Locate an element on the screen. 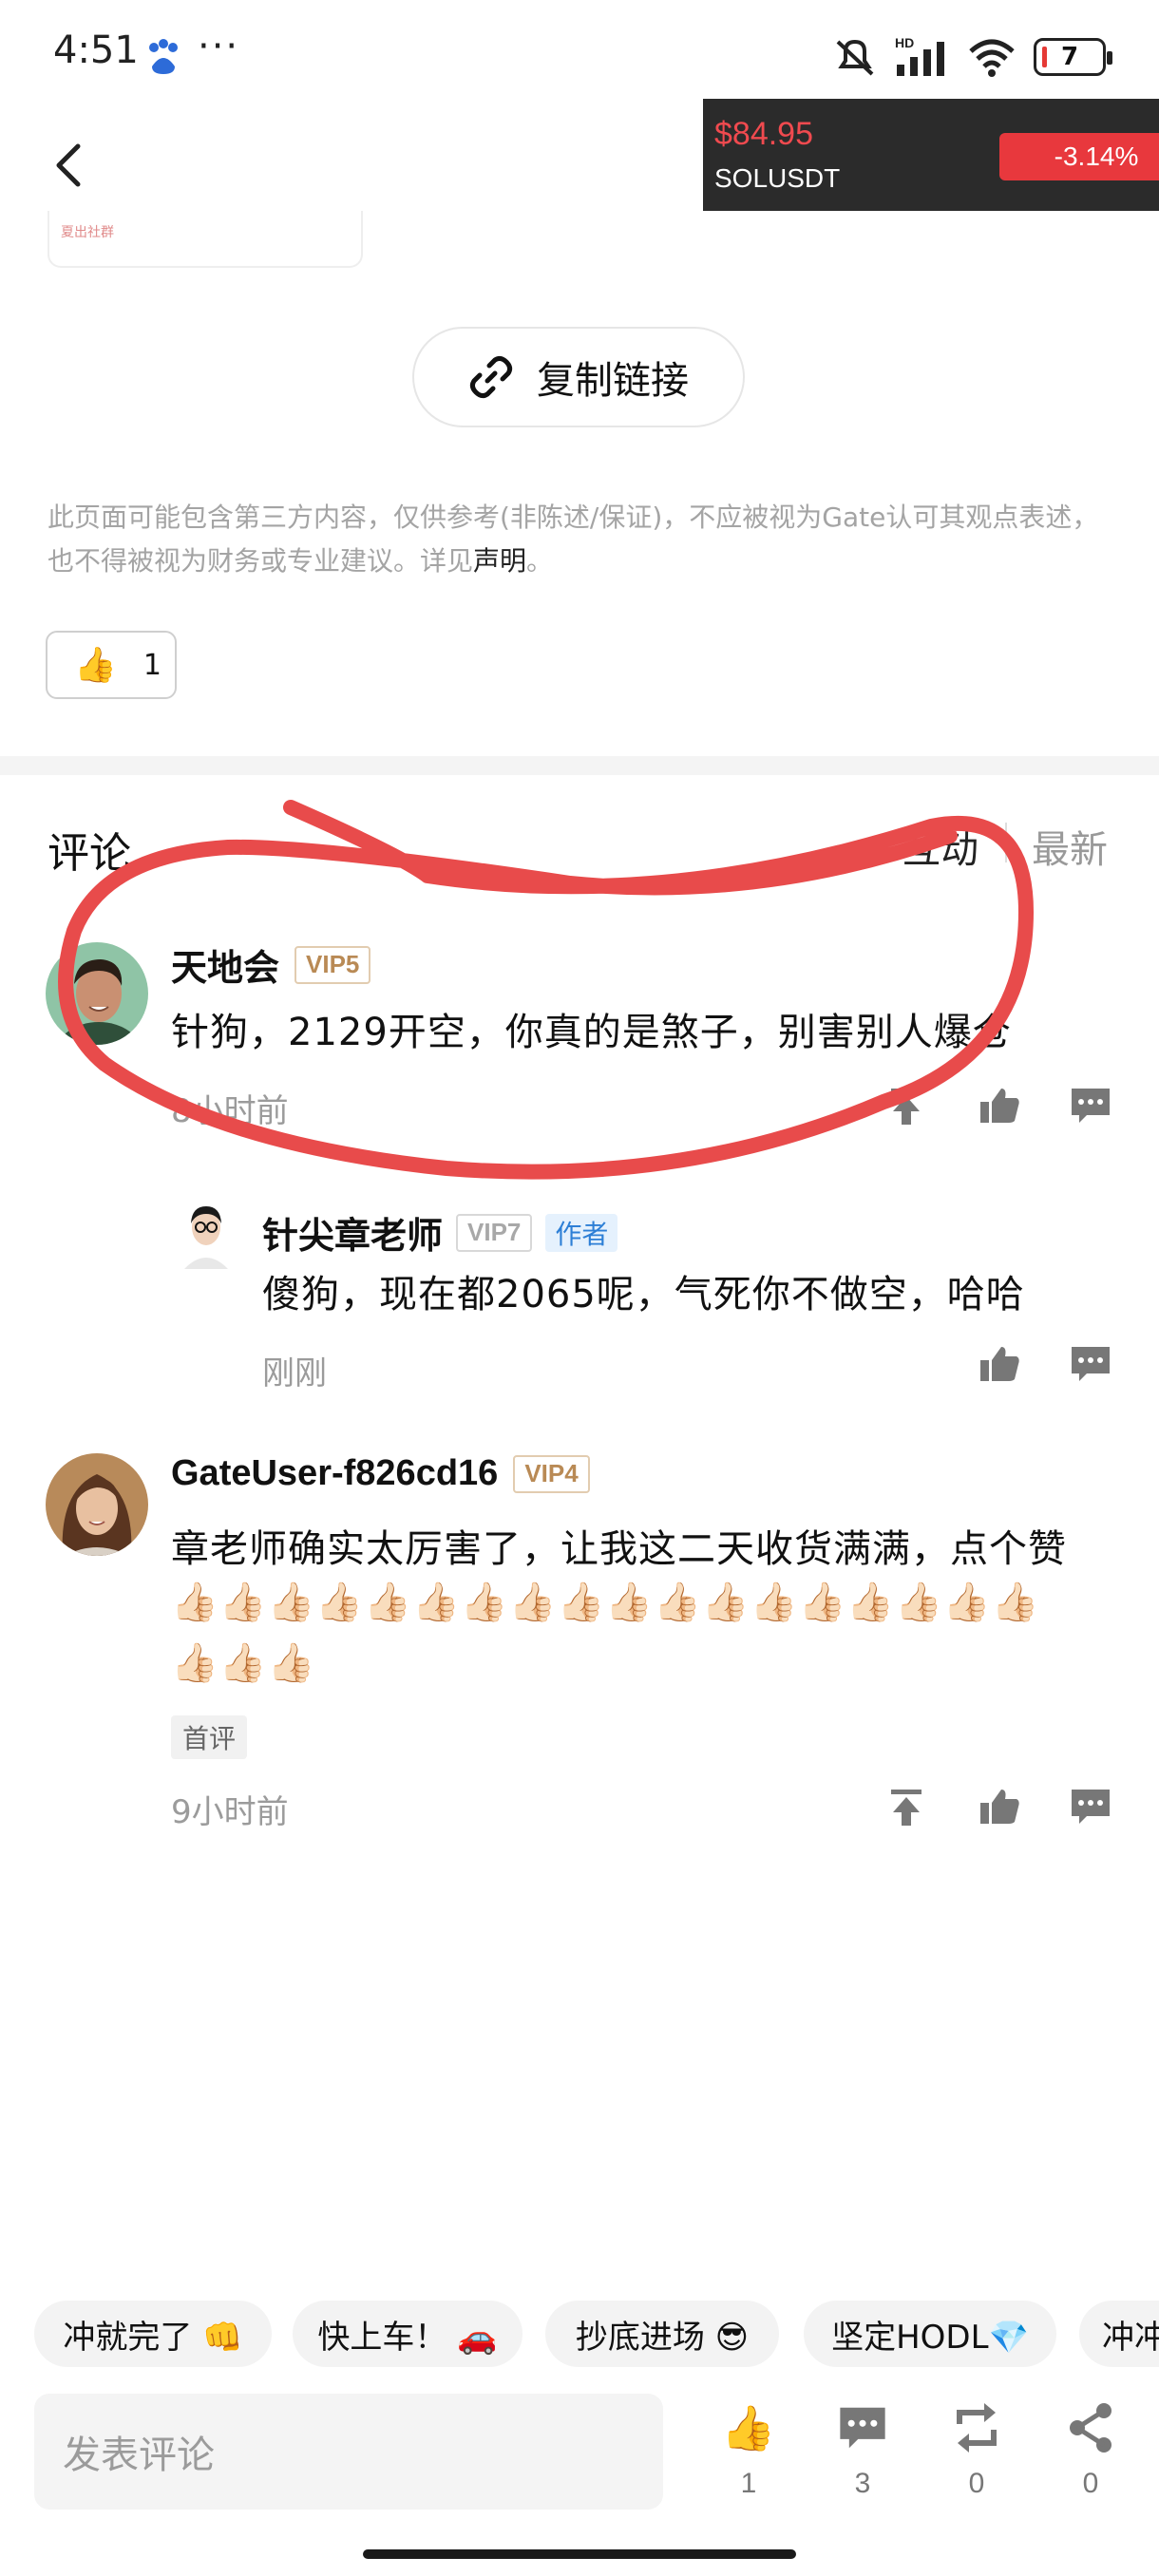 The image size is (1159, 2576). card-text: 夏出社群 is located at coordinates (87, 232).